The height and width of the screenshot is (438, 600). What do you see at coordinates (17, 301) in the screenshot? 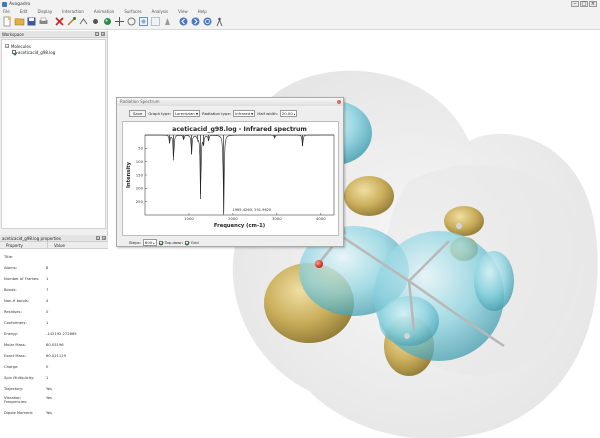
I see `property-label: Non-H bonds:` at bounding box center [17, 301].